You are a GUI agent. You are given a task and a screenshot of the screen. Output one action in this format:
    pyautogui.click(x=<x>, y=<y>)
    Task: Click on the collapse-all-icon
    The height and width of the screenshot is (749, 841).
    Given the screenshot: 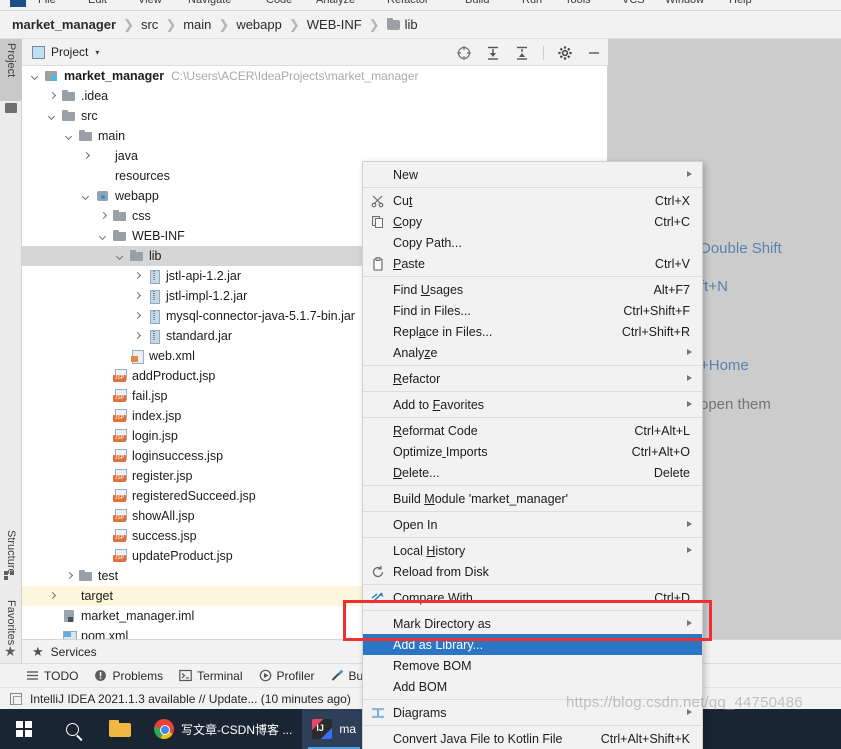 What is the action you would take?
    pyautogui.click(x=522, y=53)
    